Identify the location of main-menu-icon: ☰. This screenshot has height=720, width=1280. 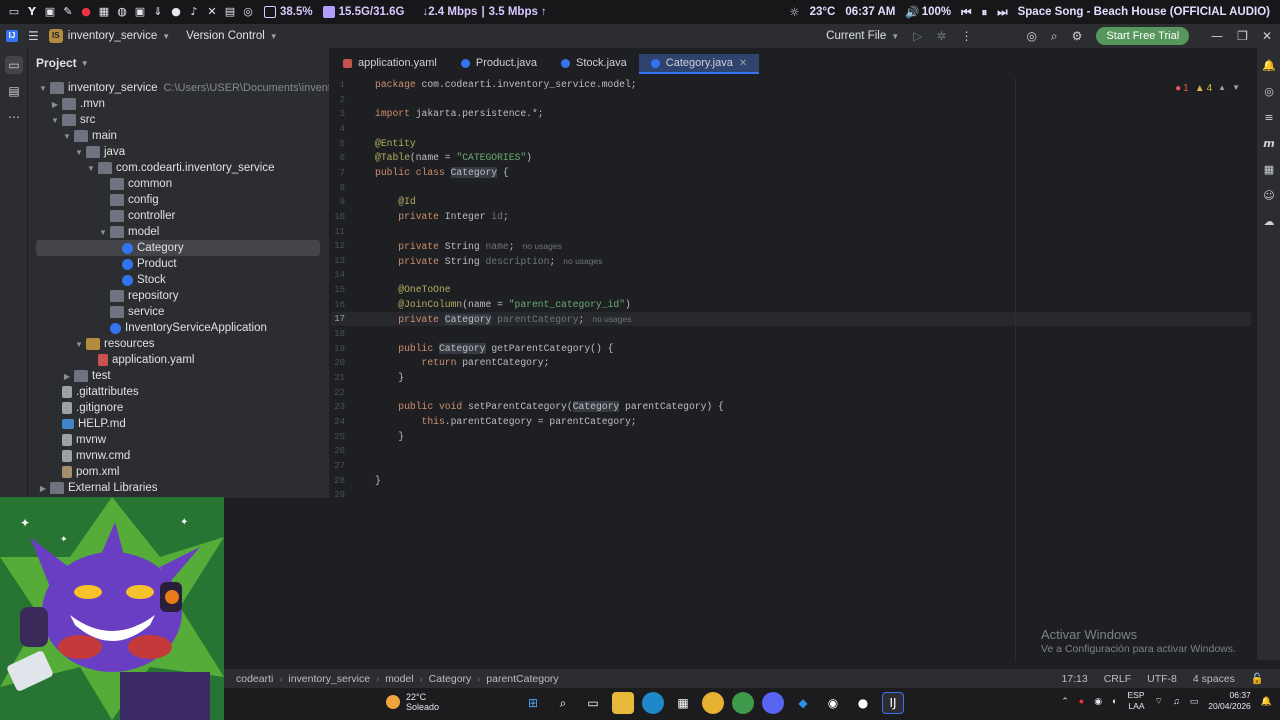
(33, 36).